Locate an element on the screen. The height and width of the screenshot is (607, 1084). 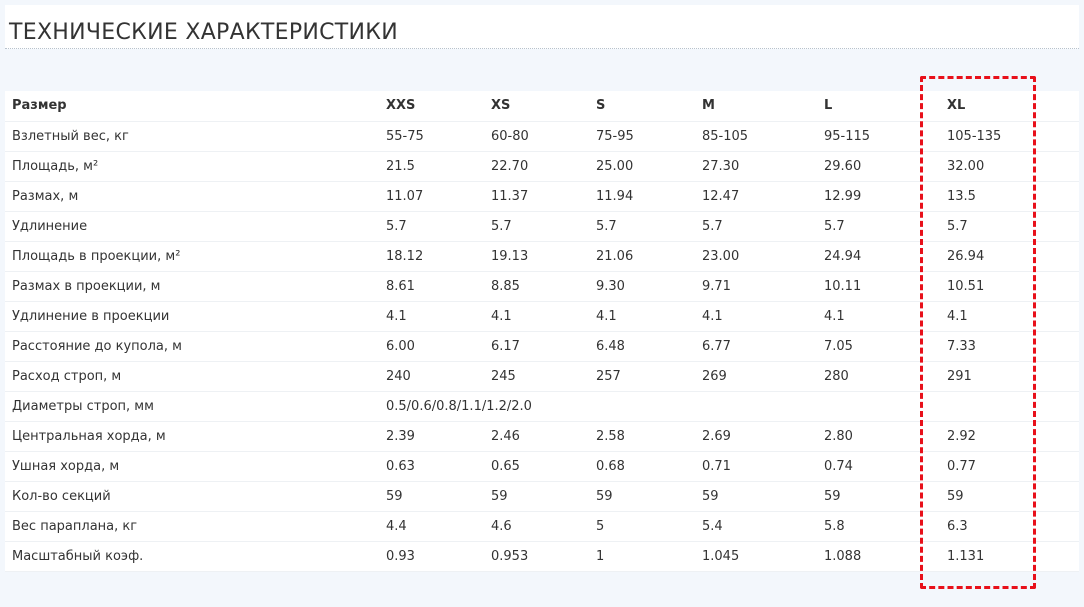
table-cell: 1.131 is located at coordinates (1009, 556).